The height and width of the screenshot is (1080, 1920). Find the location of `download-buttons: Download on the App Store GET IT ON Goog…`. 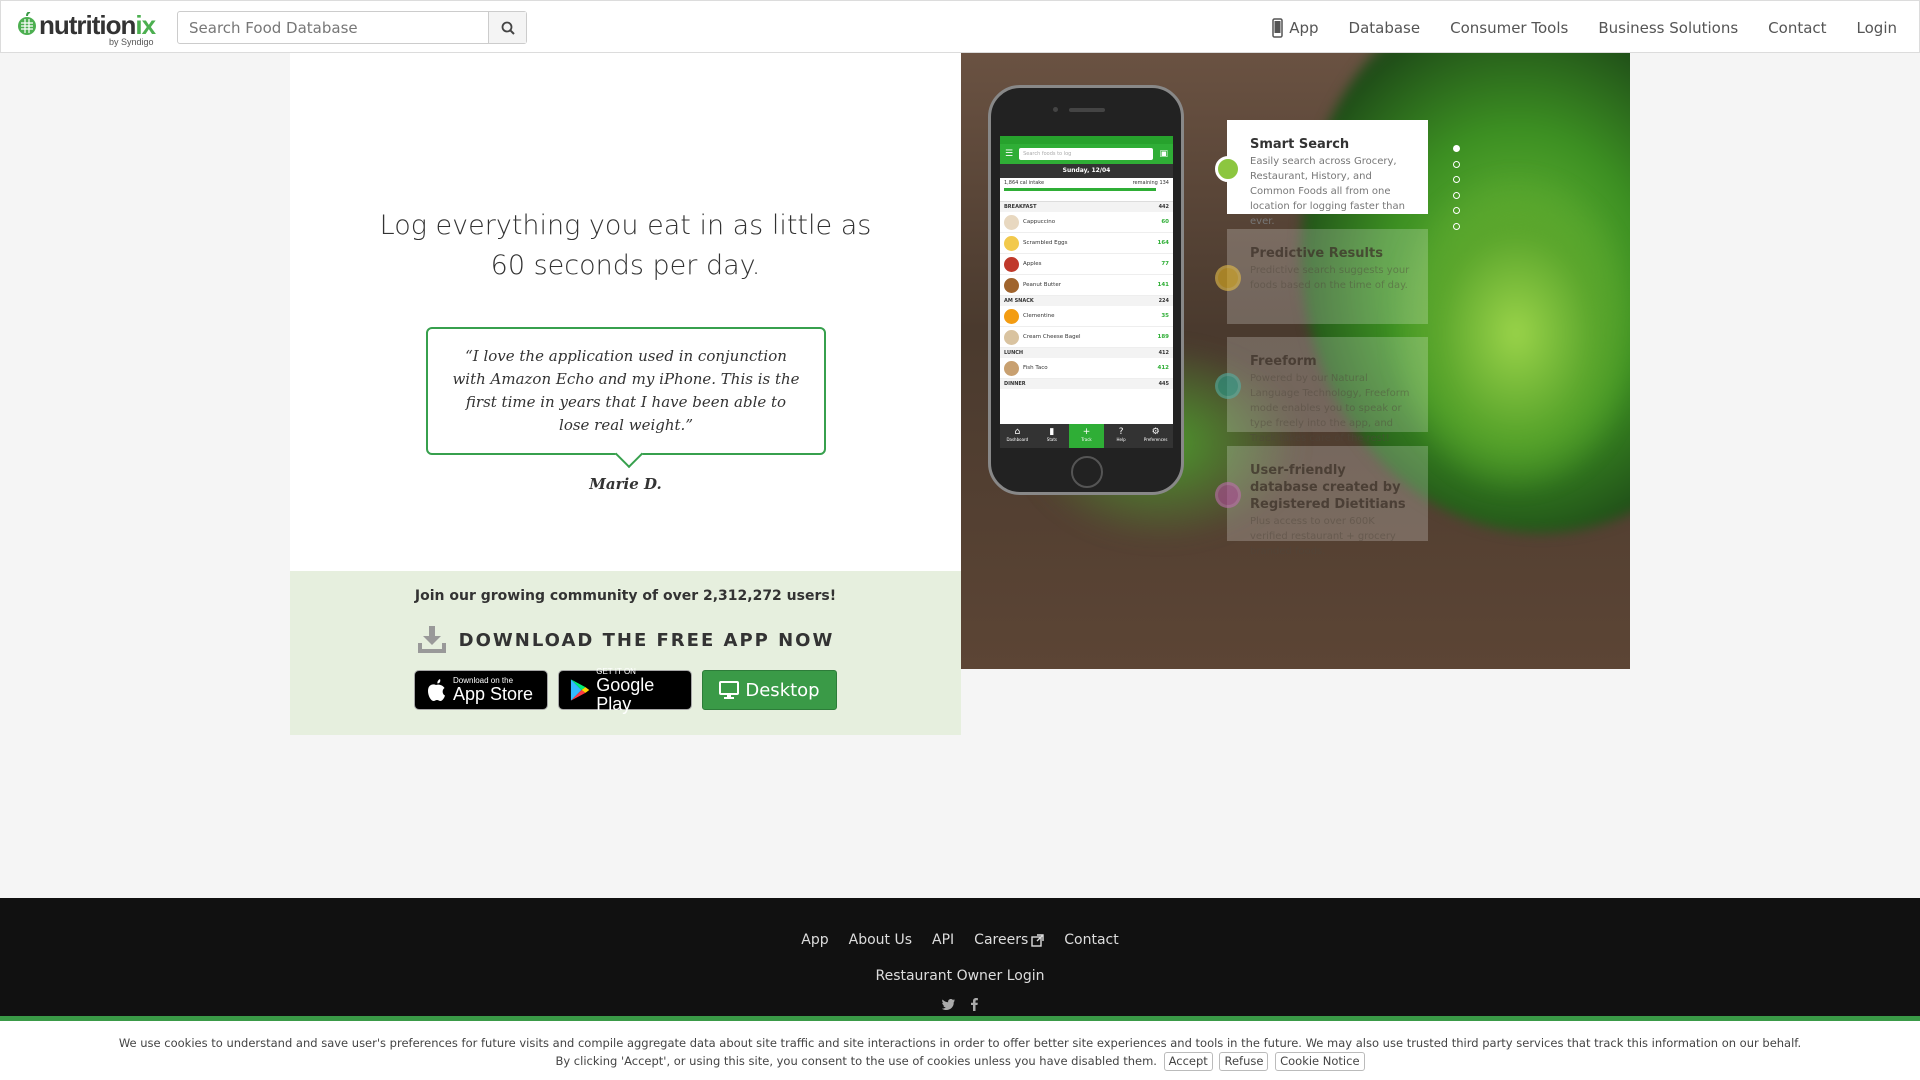

download-buttons: Download on the App Store GET IT ON Goog… is located at coordinates (625, 690).